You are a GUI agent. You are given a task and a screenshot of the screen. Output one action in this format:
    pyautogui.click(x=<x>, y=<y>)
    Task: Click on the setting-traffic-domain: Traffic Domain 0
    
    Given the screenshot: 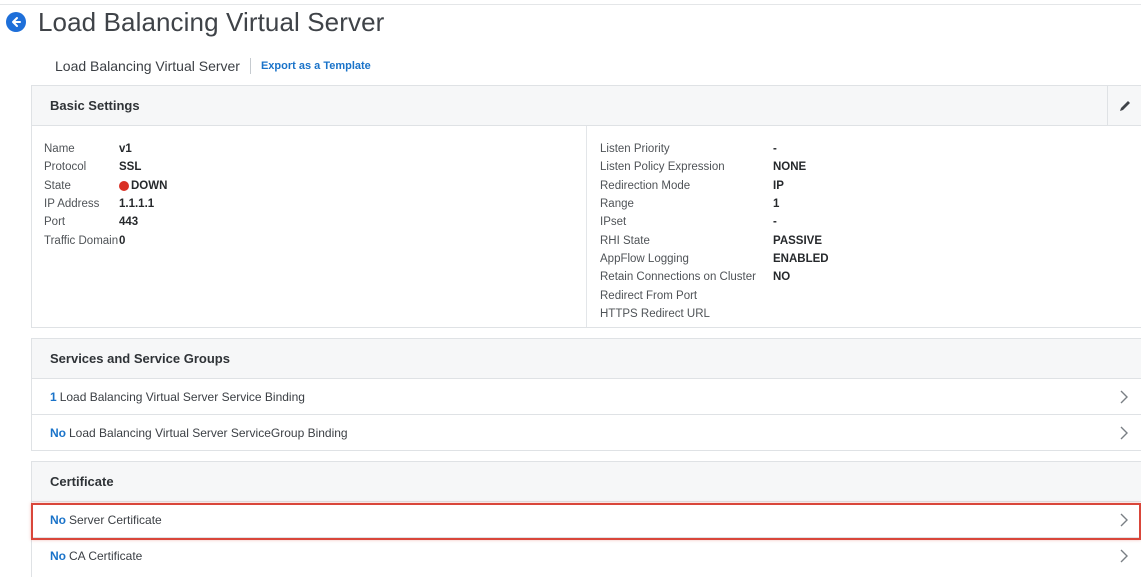 What is the action you would take?
    pyautogui.click(x=85, y=240)
    